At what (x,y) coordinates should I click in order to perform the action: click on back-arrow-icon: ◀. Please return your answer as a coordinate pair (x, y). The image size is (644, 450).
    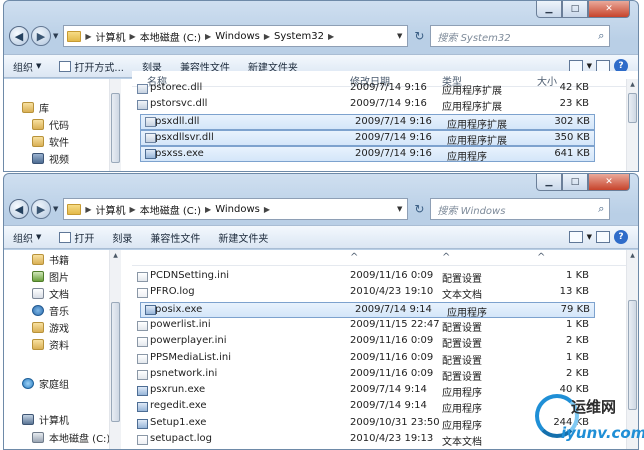
    Looking at the image, I should click on (19, 209).